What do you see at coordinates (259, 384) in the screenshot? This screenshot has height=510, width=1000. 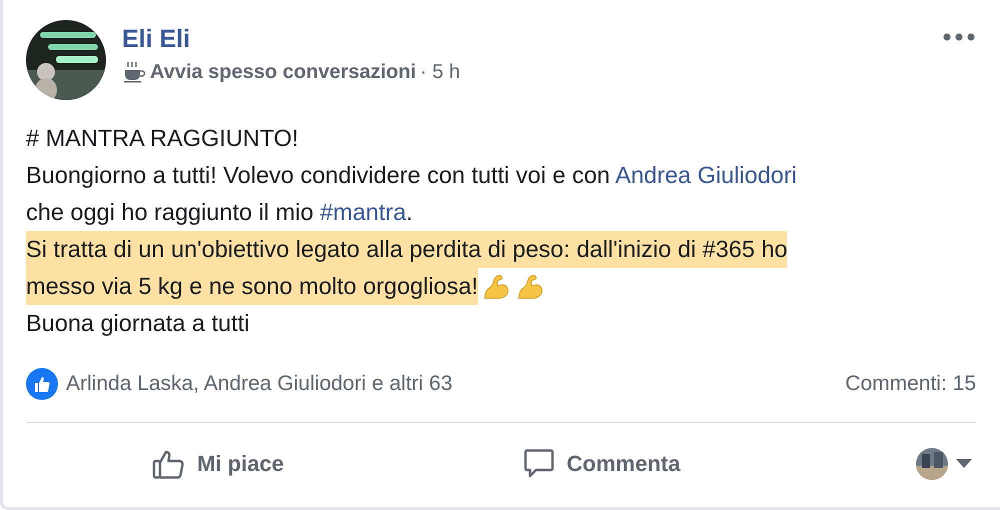 I see `reactions-summary: Arlinda Laska, Andrea Giuliodori e altri 63` at bounding box center [259, 384].